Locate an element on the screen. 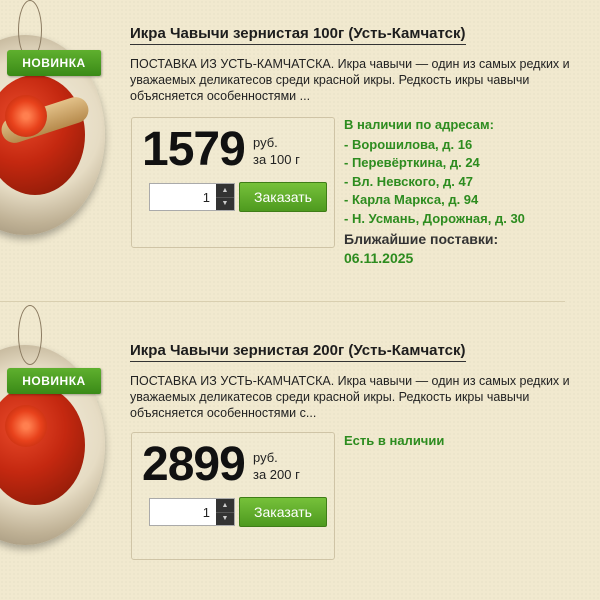  price-value: 2899 is located at coordinates (194, 464).